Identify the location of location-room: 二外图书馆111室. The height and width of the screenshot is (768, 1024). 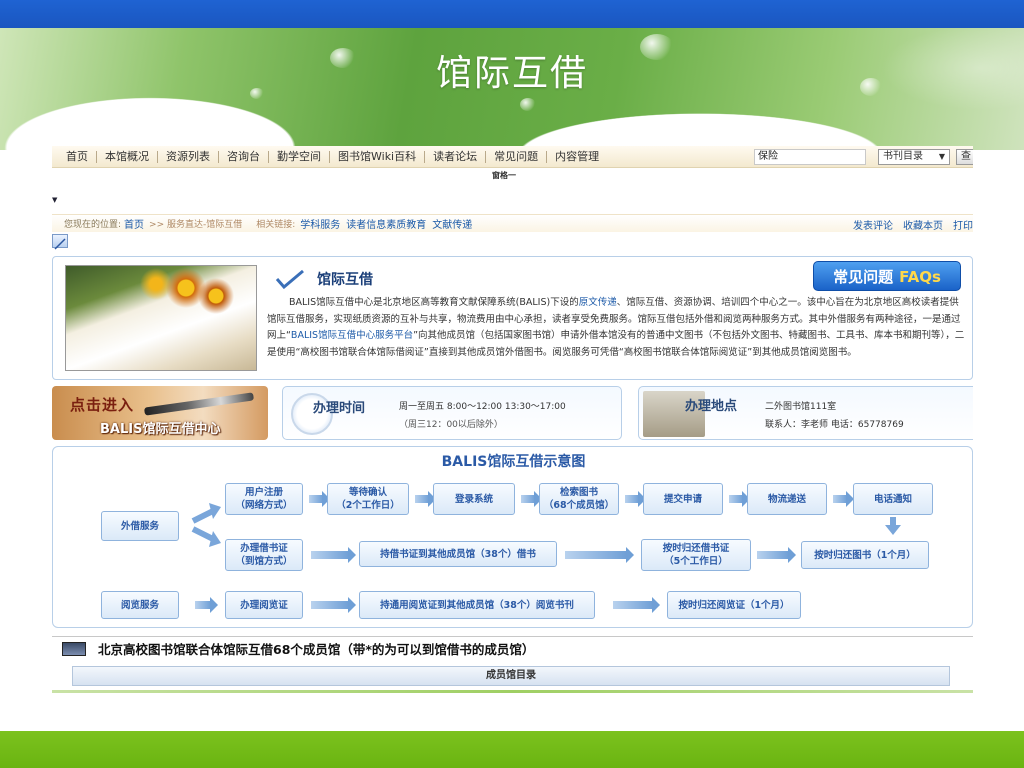
(801, 407).